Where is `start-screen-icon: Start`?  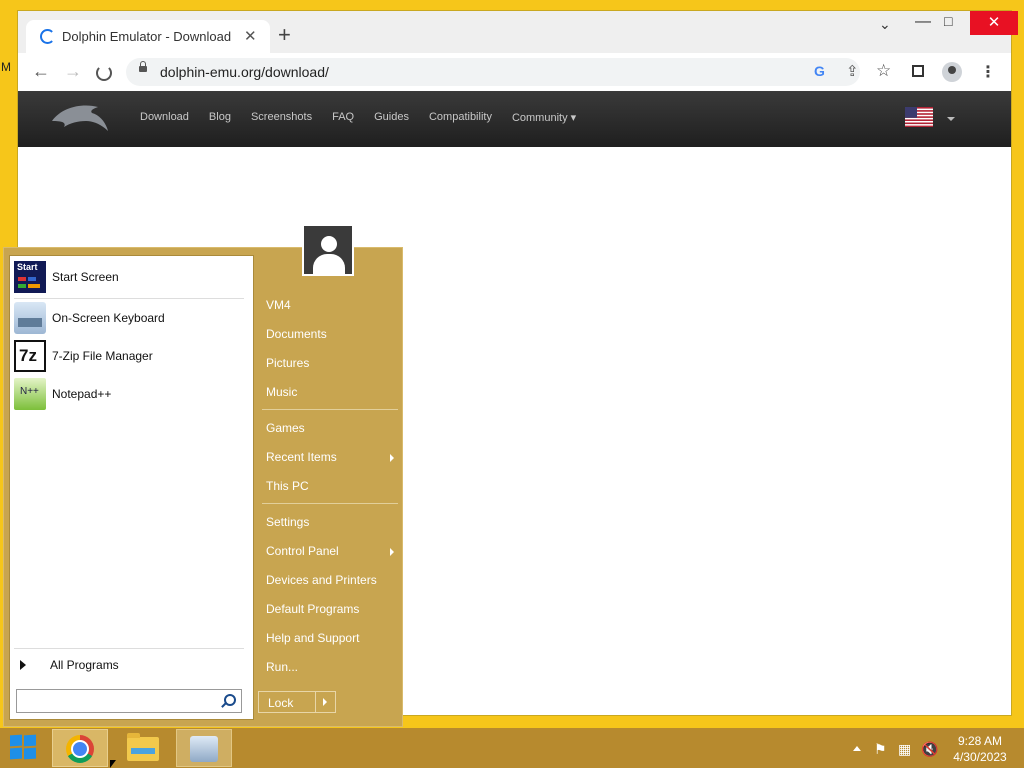 start-screen-icon: Start is located at coordinates (30, 277).